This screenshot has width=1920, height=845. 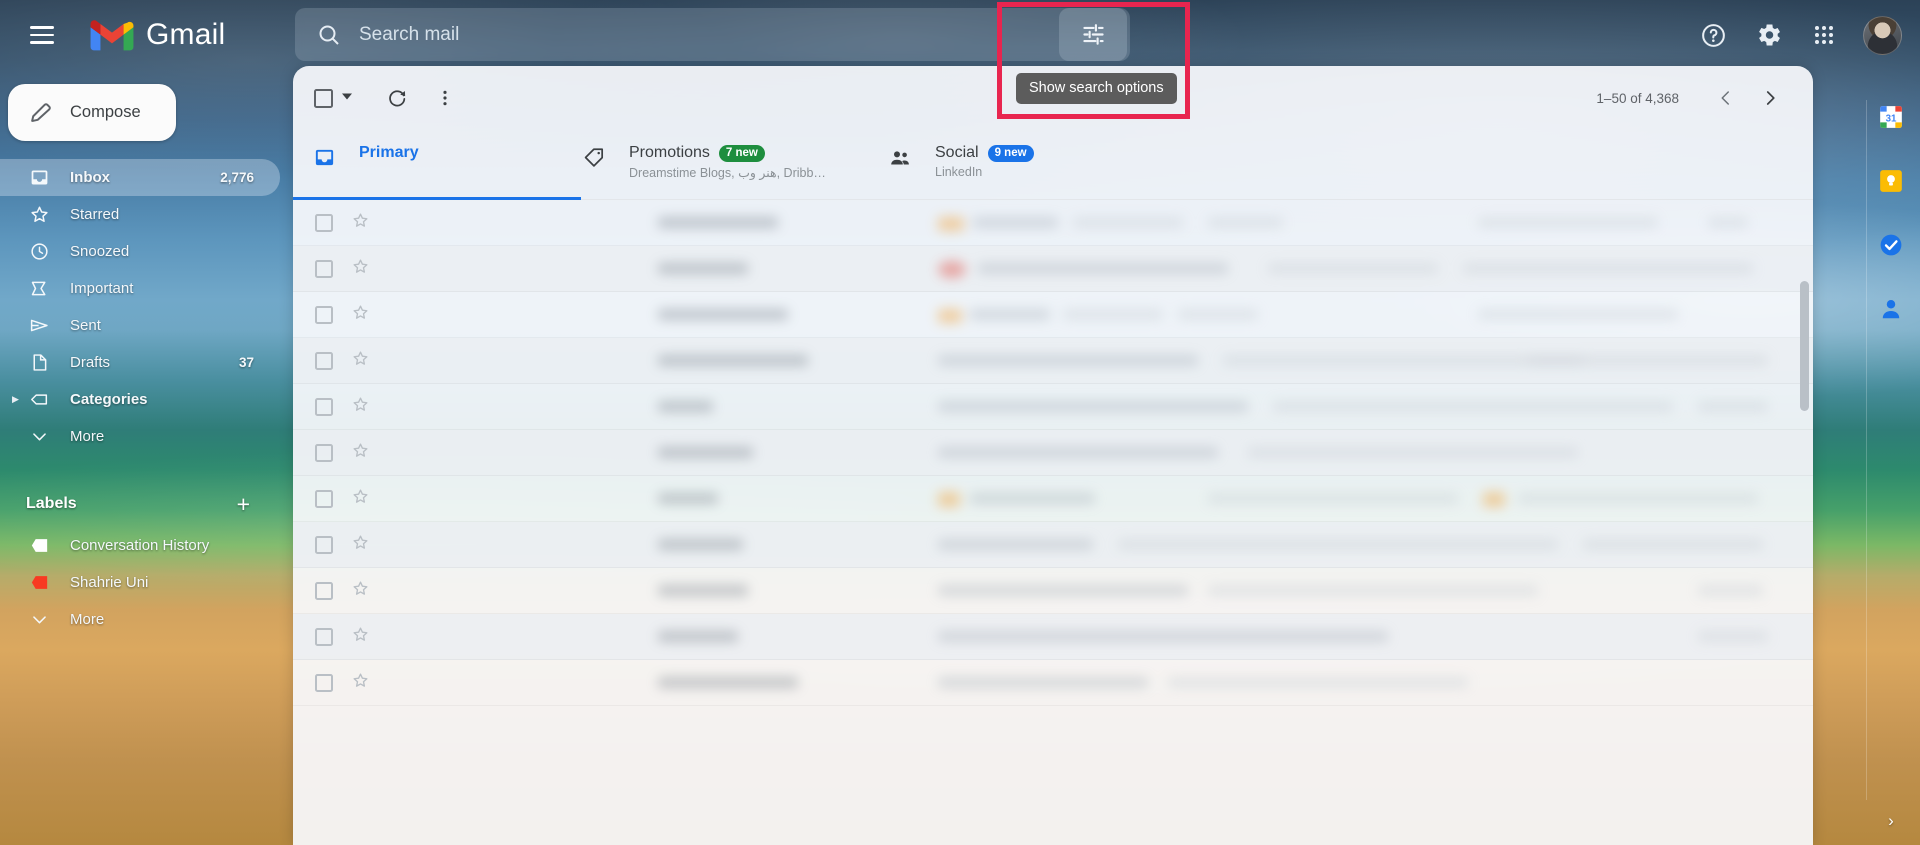 I want to click on more-options-button, so click(x=445, y=98).